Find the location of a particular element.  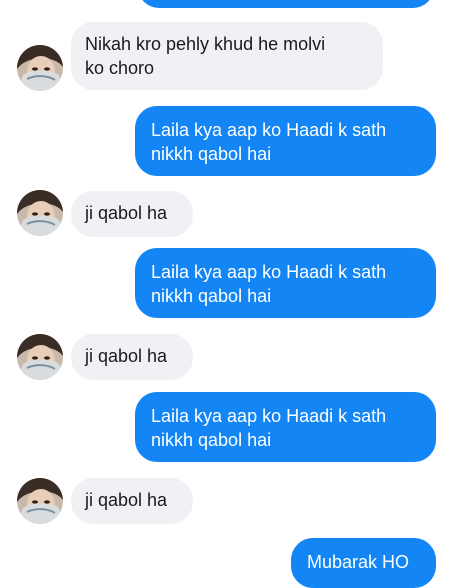

message-sent is located at coordinates (286, 4).